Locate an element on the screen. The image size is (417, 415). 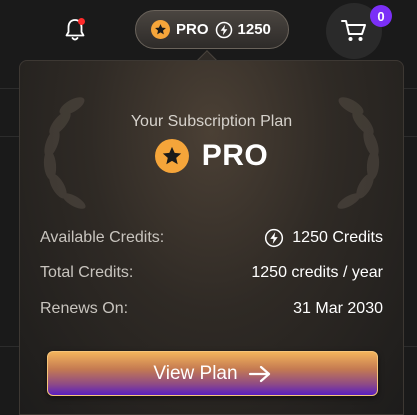
view-plan-label: View Plan is located at coordinates (195, 373).